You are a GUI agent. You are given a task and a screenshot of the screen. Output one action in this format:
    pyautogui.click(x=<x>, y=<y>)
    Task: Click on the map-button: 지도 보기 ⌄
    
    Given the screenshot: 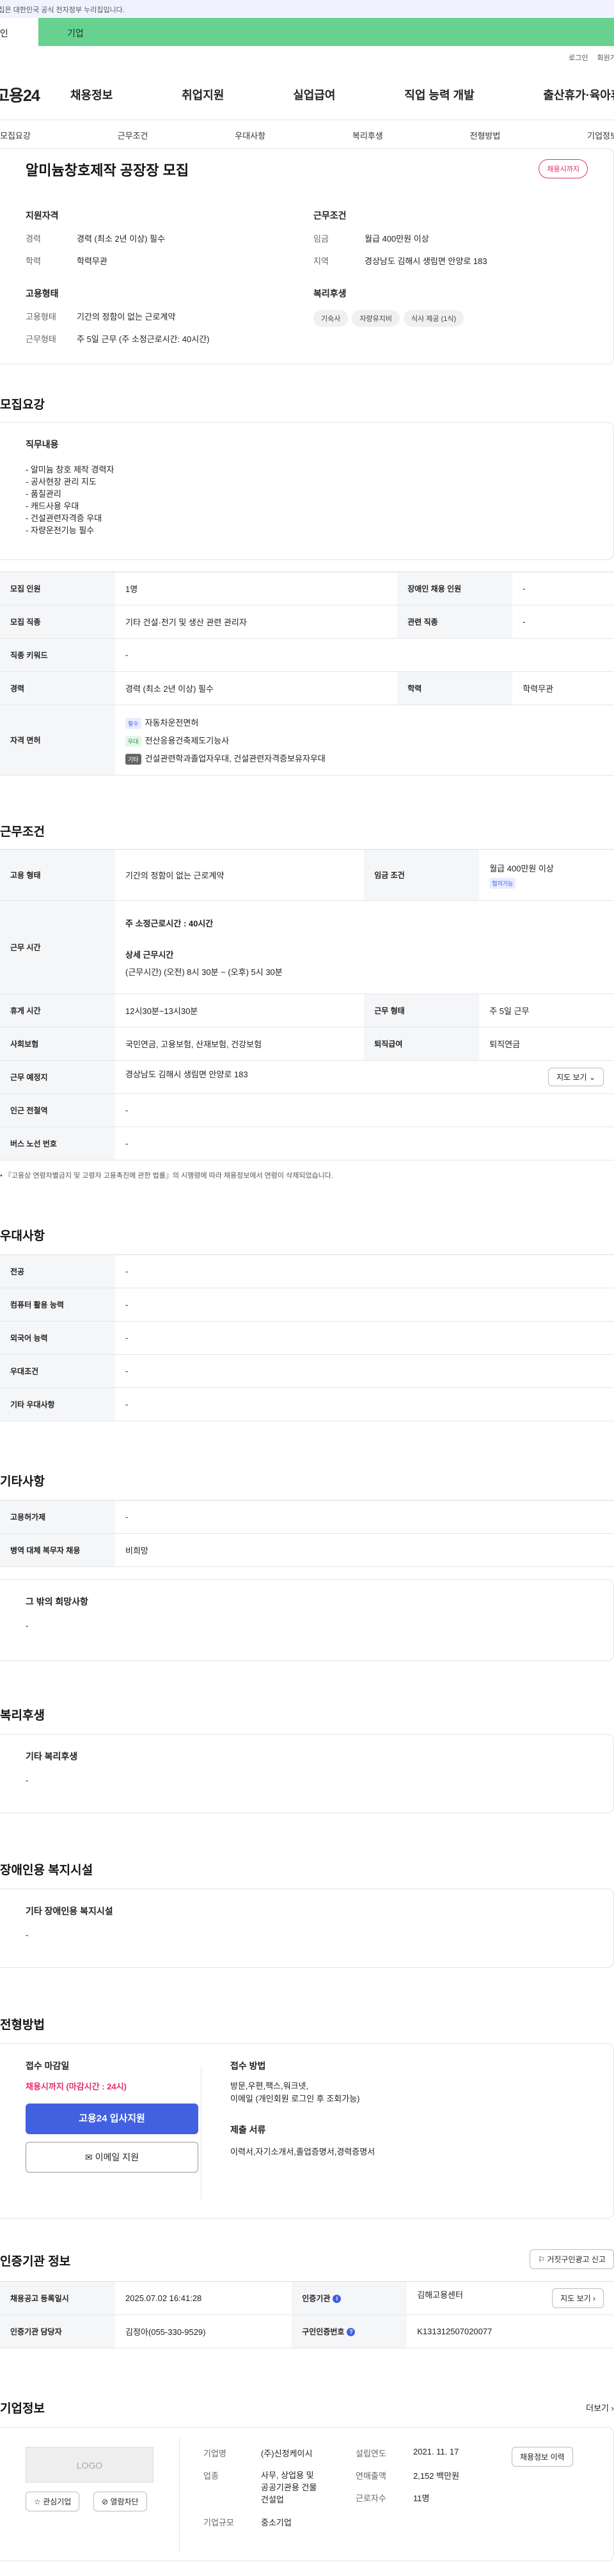 What is the action you would take?
    pyautogui.click(x=576, y=1077)
    